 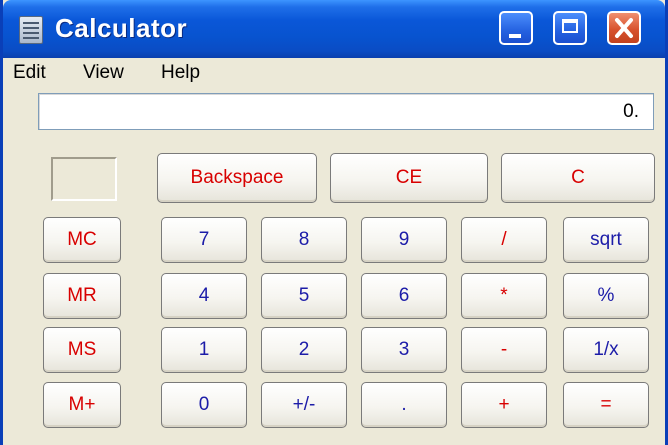 What do you see at coordinates (82, 405) in the screenshot?
I see `memory-add-button: M+` at bounding box center [82, 405].